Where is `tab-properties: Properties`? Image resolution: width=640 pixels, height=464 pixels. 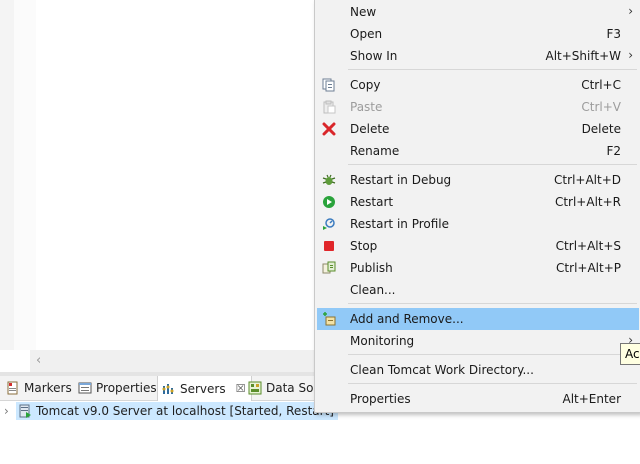 tab-properties: Properties is located at coordinates (118, 388).